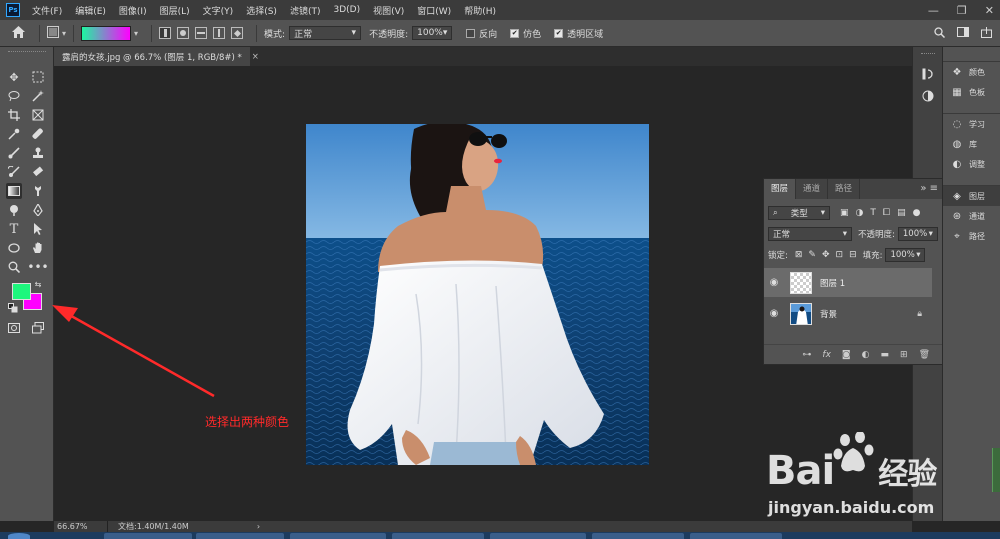 The height and width of the screenshot is (539, 1000). I want to click on dither-check-box: ✔, so click(515, 33).